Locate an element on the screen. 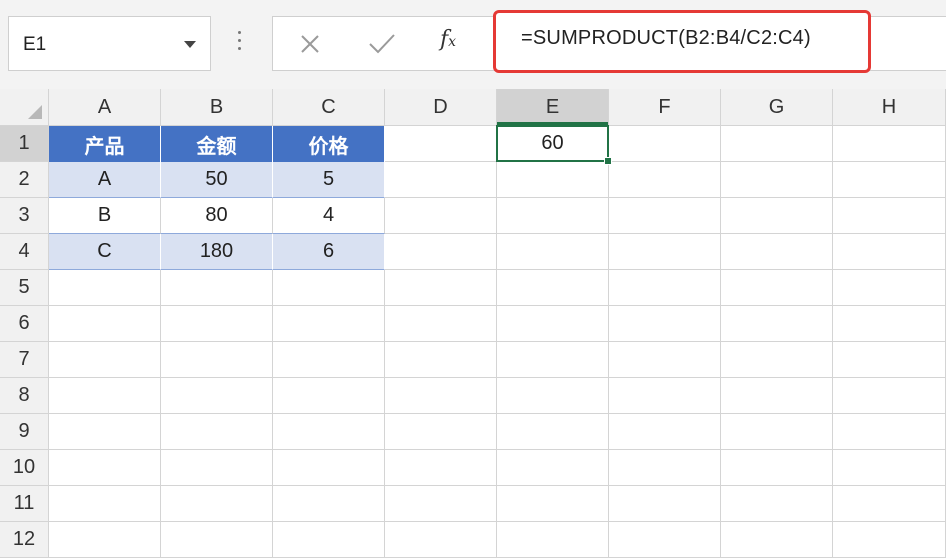 Image resolution: width=946 pixels, height=558 pixels. cell-b5 is located at coordinates (217, 288).